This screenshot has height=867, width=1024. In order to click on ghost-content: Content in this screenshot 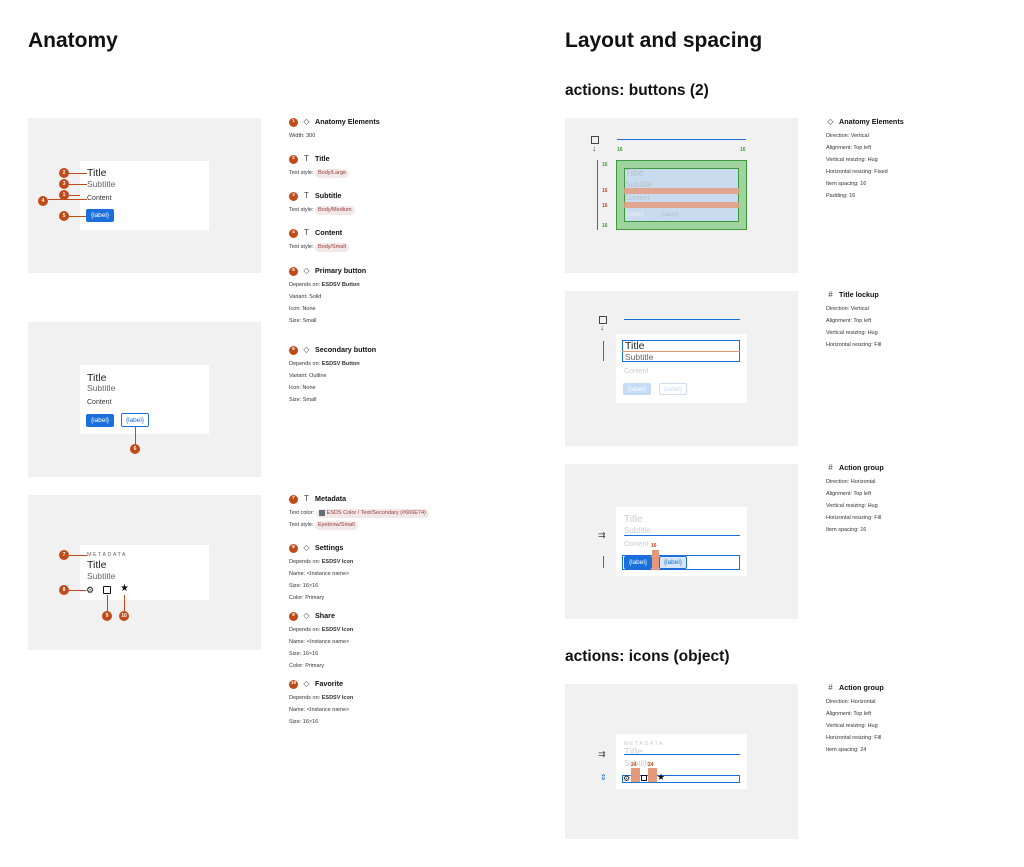, I will do `click(636, 544)`.